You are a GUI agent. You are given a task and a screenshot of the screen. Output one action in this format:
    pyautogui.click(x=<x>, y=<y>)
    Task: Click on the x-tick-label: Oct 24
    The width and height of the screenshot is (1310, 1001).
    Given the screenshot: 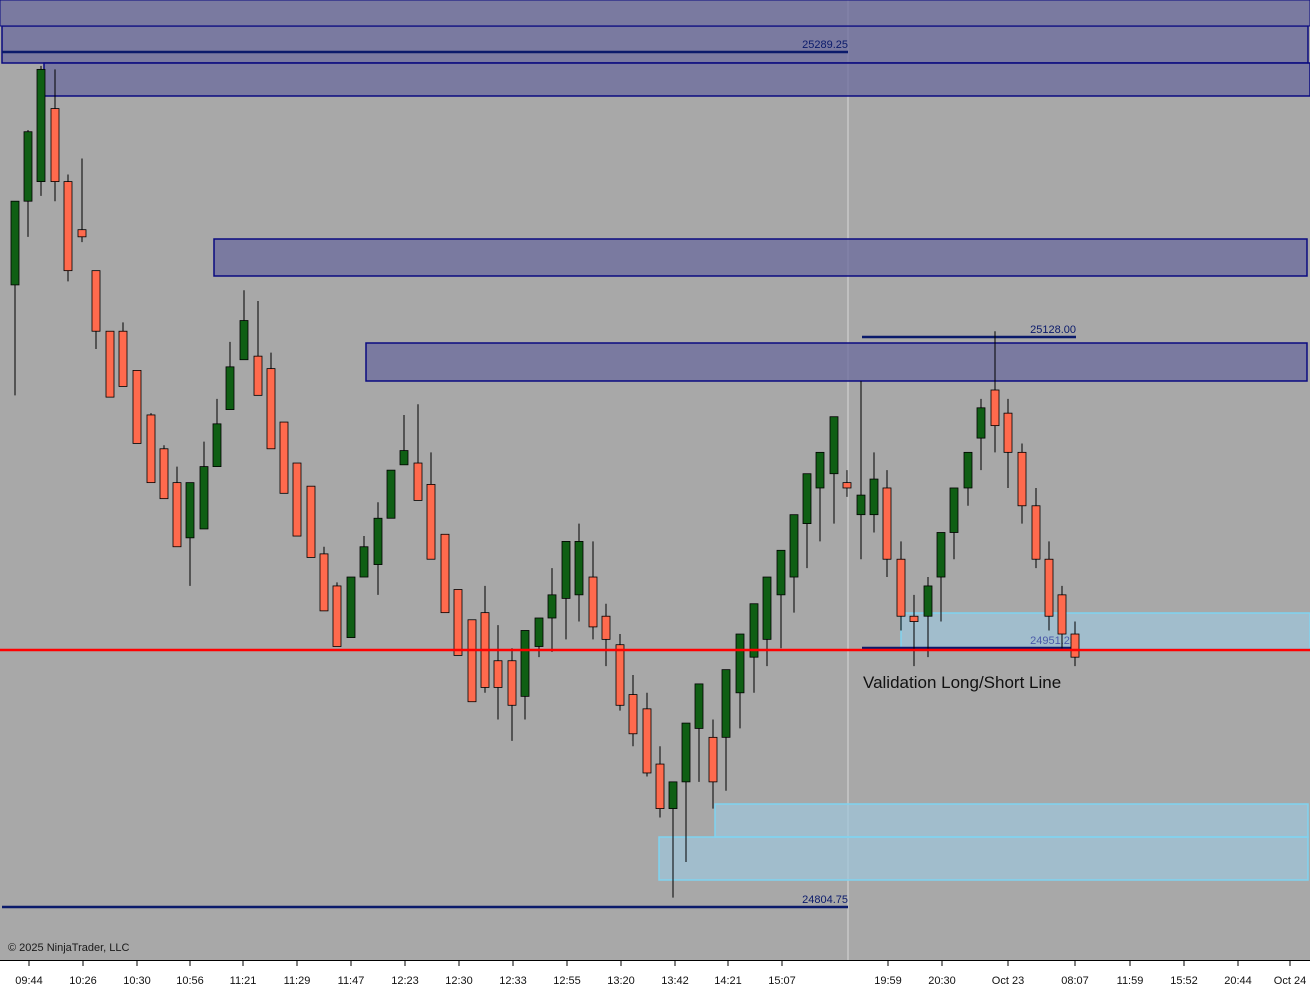 What is the action you would take?
    pyautogui.click(x=1290, y=981)
    